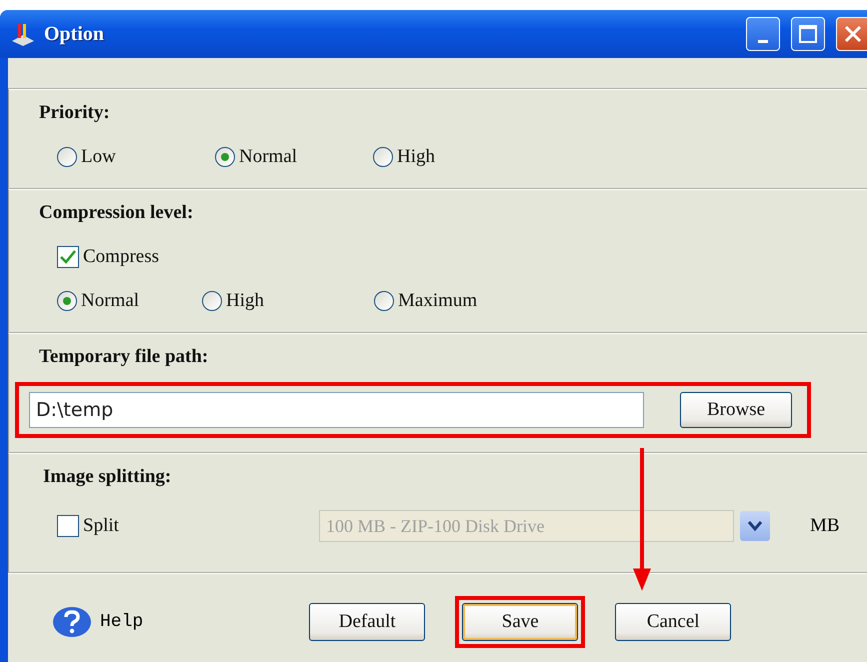 The height and width of the screenshot is (662, 867). What do you see at coordinates (763, 34) in the screenshot?
I see `minimize-button` at bounding box center [763, 34].